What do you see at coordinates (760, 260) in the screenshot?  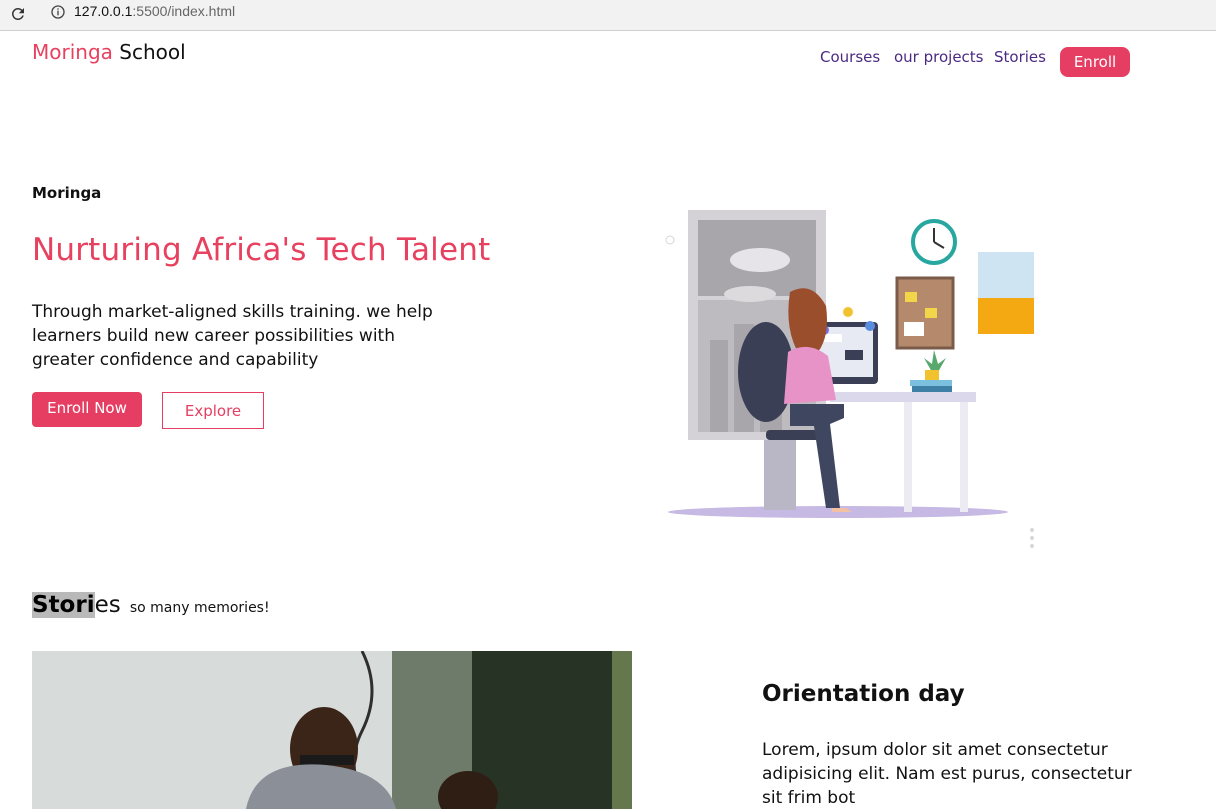 I see `cloud-icon` at bounding box center [760, 260].